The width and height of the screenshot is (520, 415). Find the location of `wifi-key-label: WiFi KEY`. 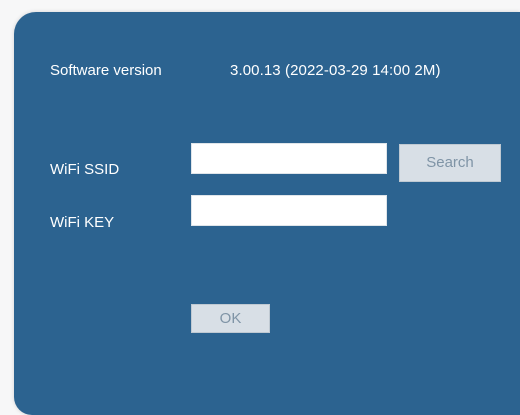

wifi-key-label: WiFi KEY is located at coordinates (82, 222).